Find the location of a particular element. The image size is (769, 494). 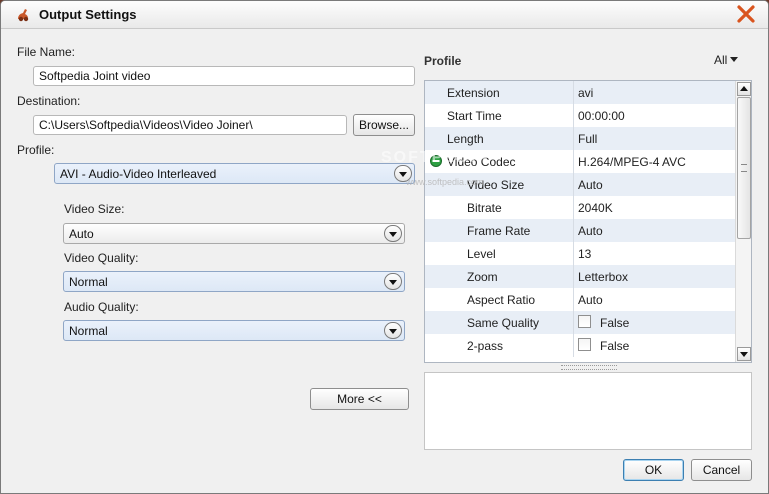

audio-quality-label: Audio Quality: is located at coordinates (101, 307).